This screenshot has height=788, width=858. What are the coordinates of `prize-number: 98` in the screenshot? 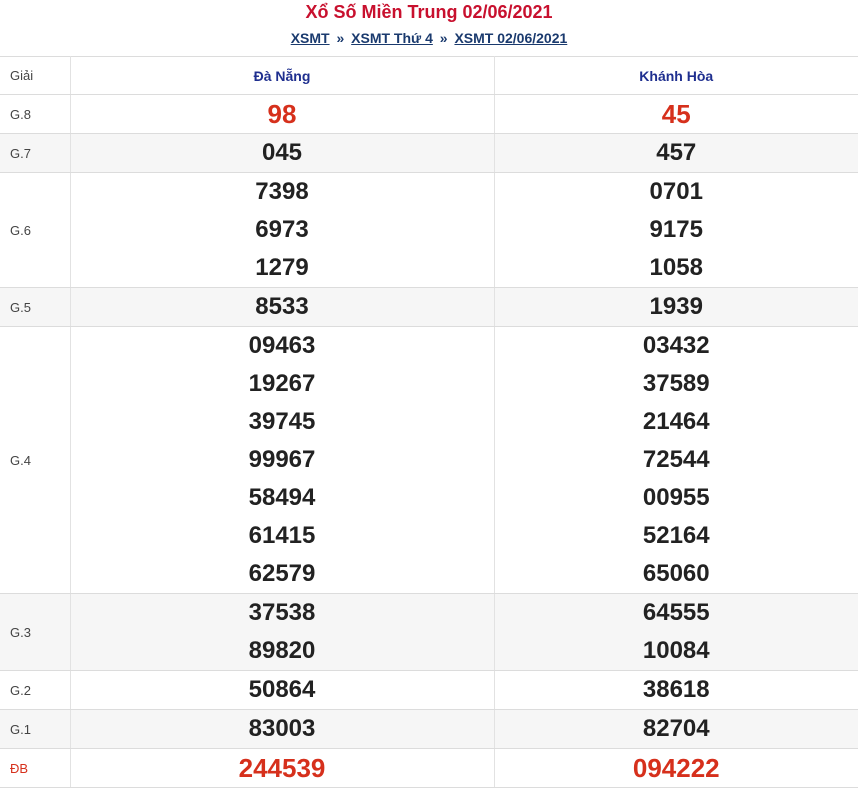 It's located at (282, 114).